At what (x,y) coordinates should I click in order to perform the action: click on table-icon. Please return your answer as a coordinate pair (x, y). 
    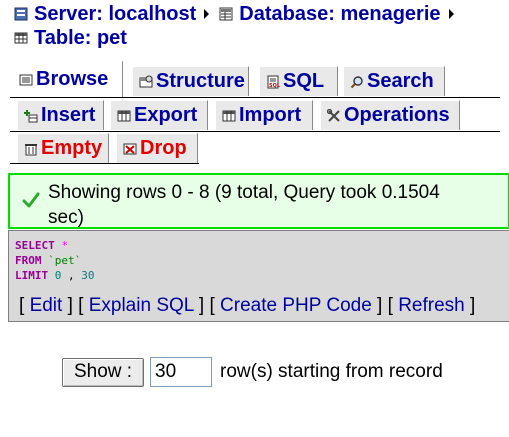
    Looking at the image, I should click on (21, 38).